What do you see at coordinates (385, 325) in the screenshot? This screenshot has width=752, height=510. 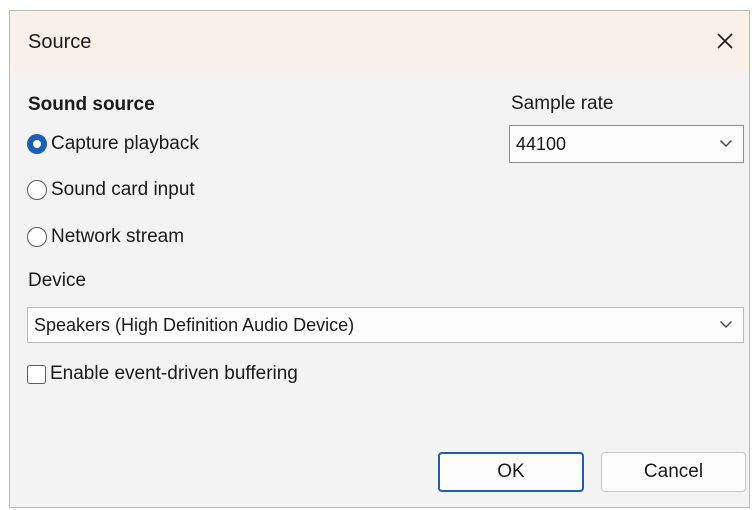 I see `device-select: Speakers (High Definition Audio Device)` at bounding box center [385, 325].